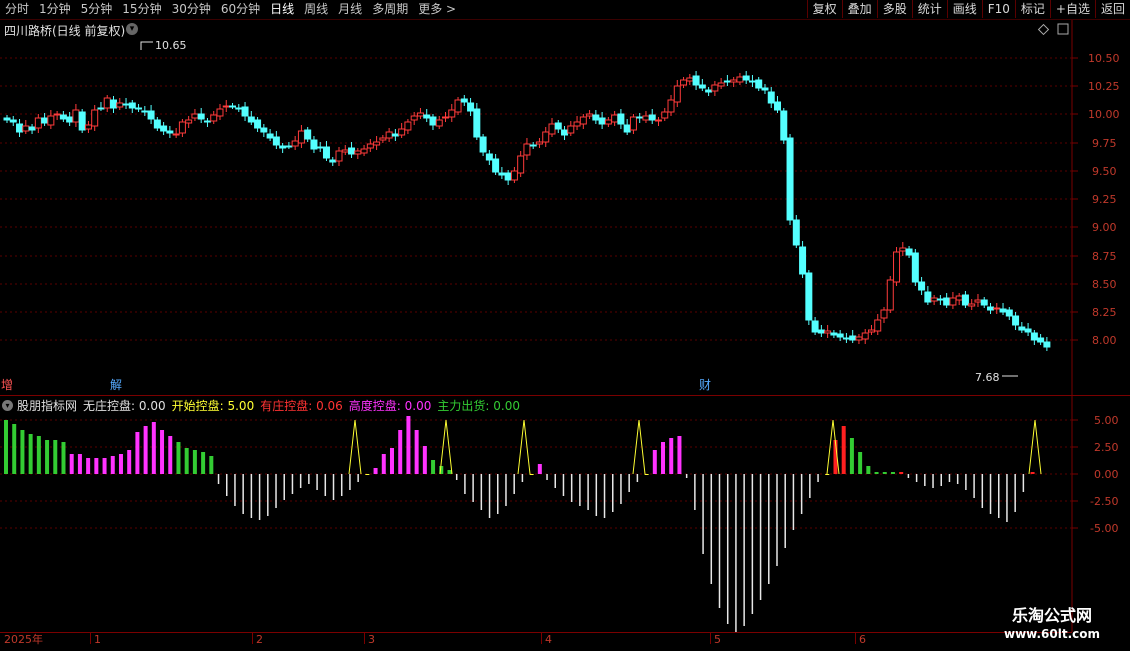 This screenshot has width=1130, height=651. Describe the element at coordinates (1104, 501) in the screenshot. I see `indicator-tick: -2.50` at that location.